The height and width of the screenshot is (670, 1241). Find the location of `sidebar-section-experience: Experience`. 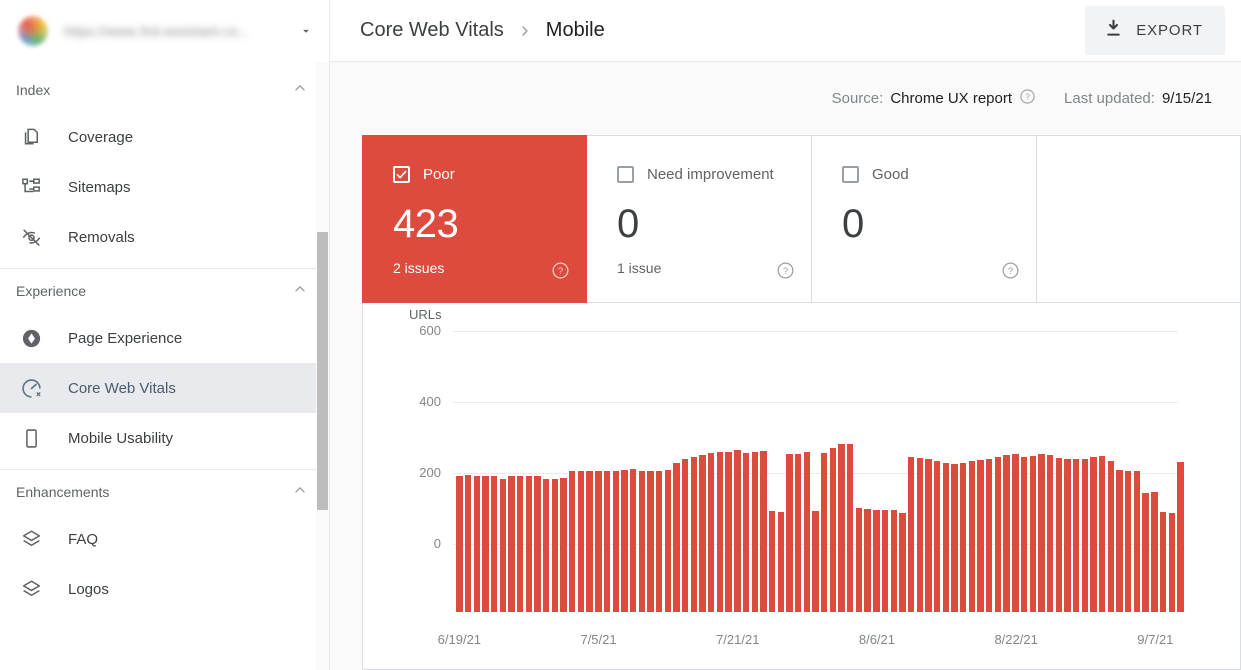

sidebar-section-experience: Experience is located at coordinates (164, 291).